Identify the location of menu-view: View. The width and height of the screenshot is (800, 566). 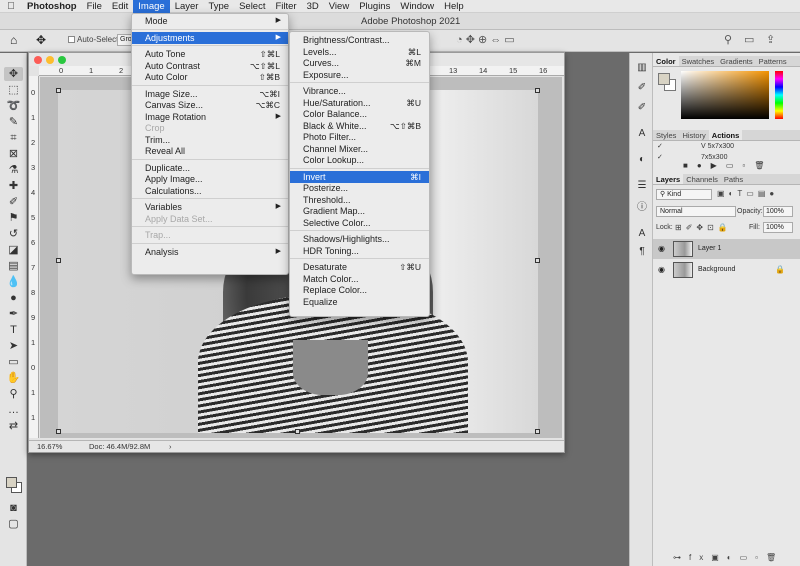
(339, 6).